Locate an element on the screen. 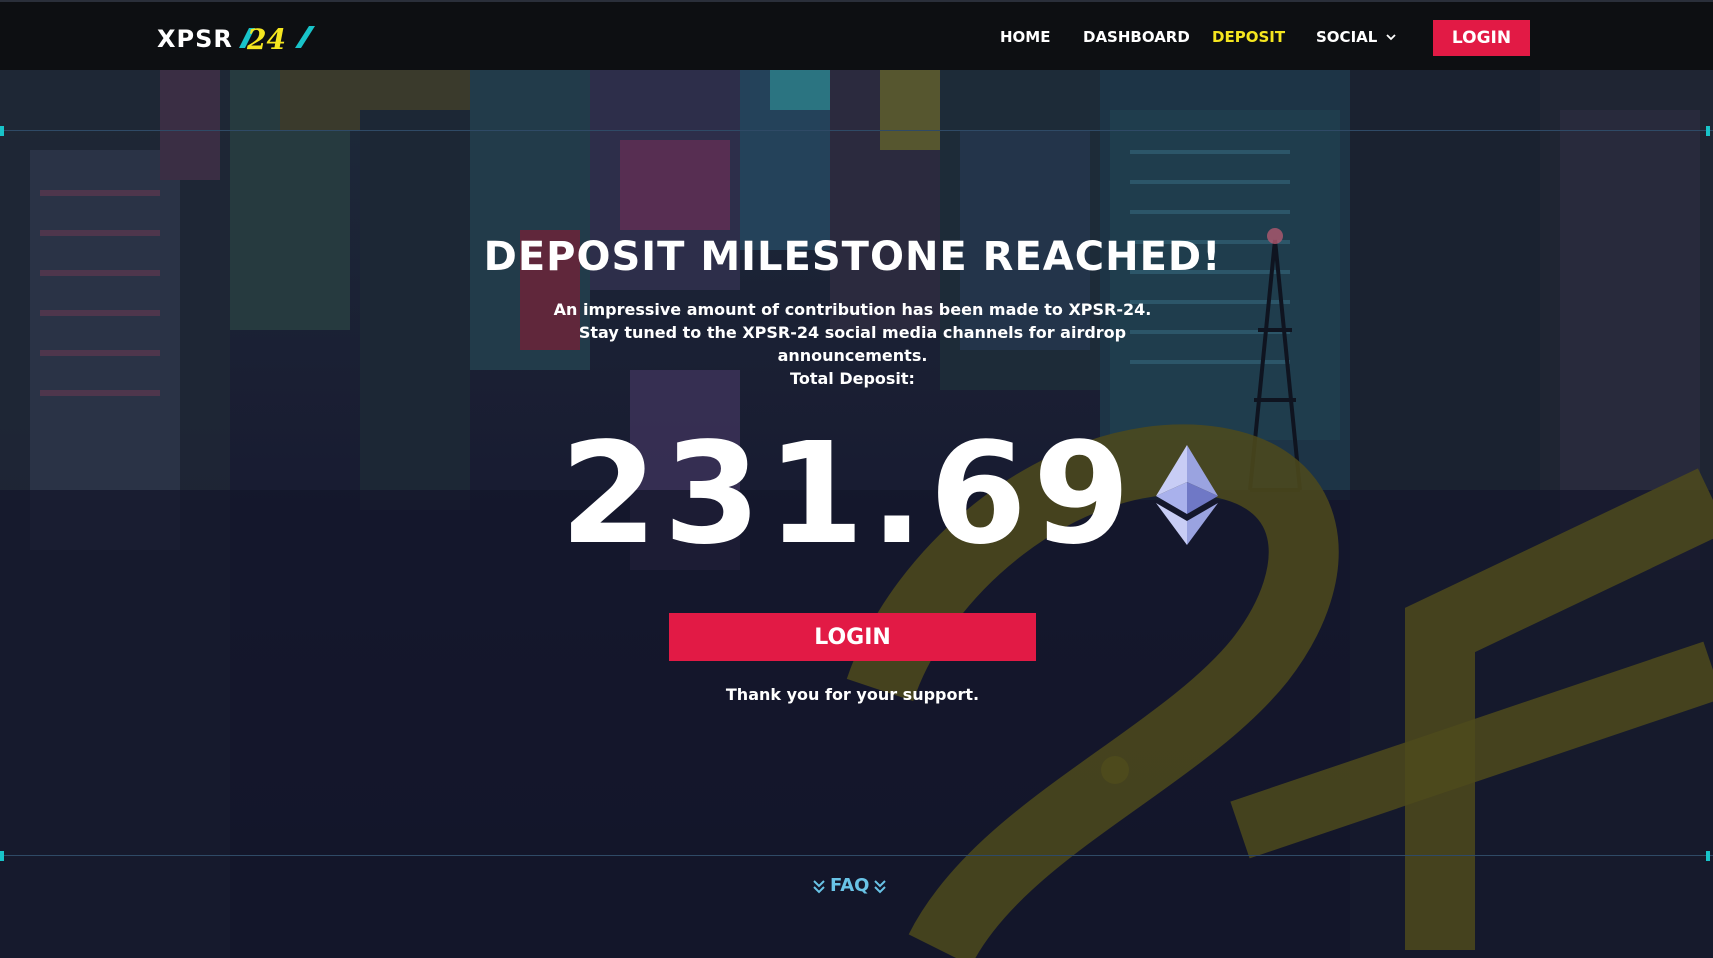 This screenshot has height=958, width=1713. nav-social-label: SOCIAL is located at coordinates (1347, 37).